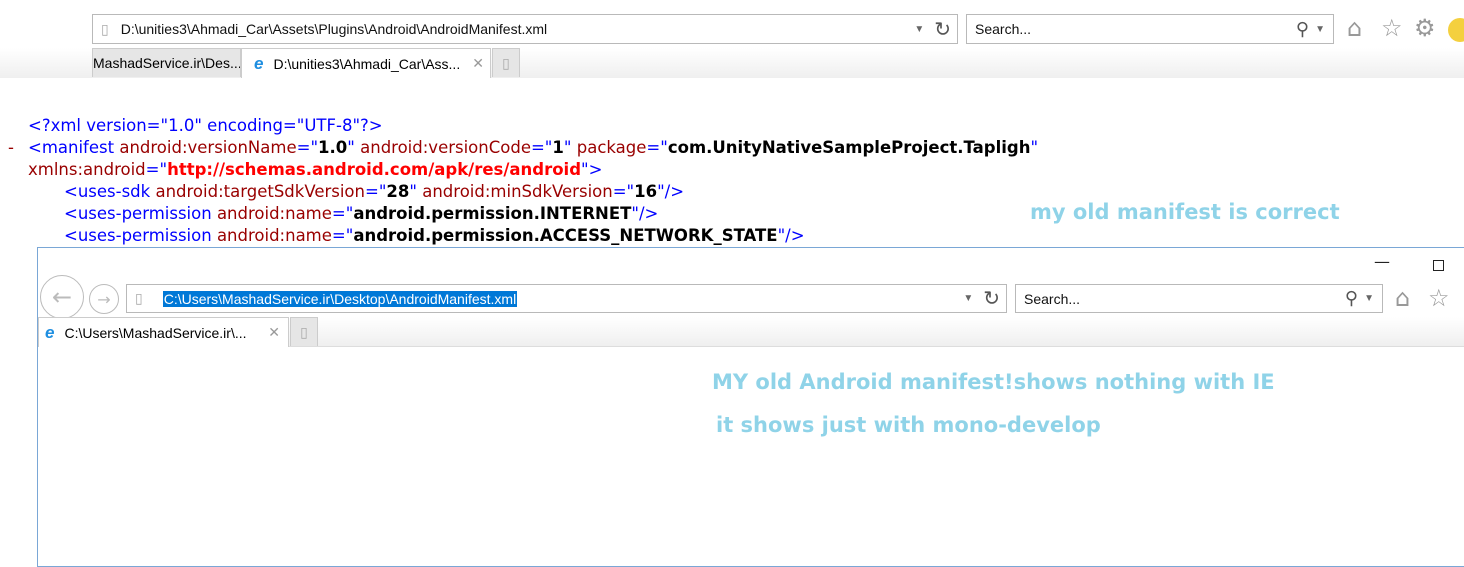 The height and width of the screenshot is (567, 1464). I want to click on smiley-icon, so click(1456, 30).